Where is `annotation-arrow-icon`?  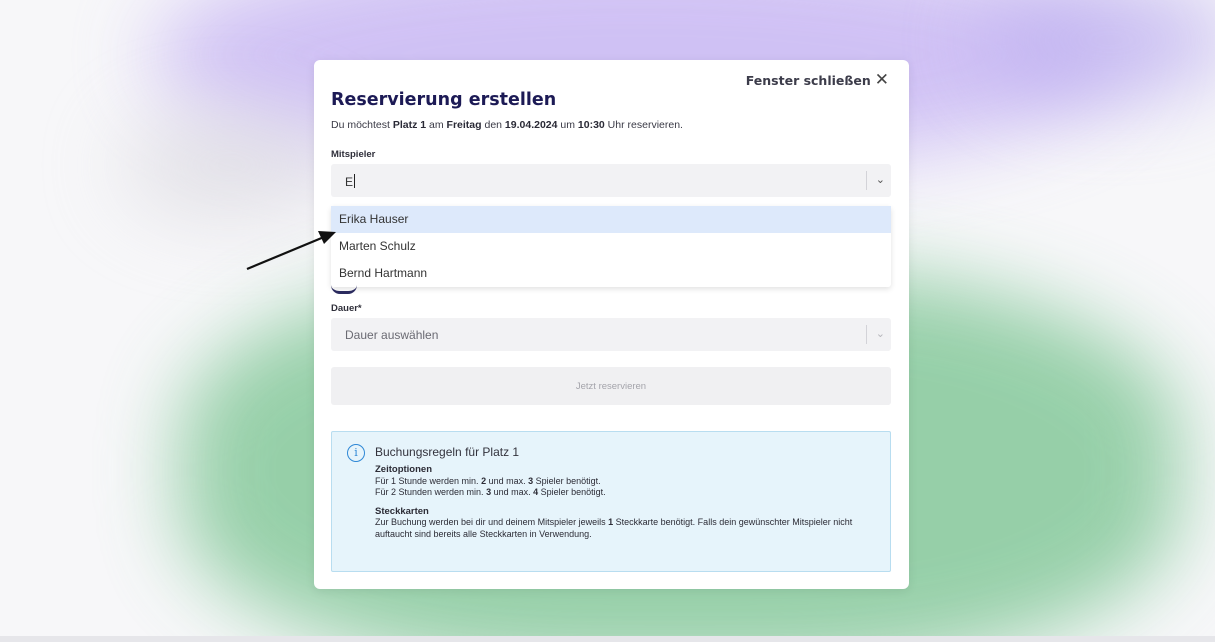
annotation-arrow-icon is located at coordinates (291, 251).